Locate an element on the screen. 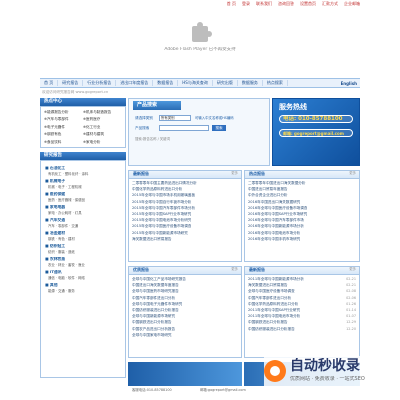 This screenshot has height=400, width=400. top-link-set-home: 设置首页 is located at coordinates (308, 3).